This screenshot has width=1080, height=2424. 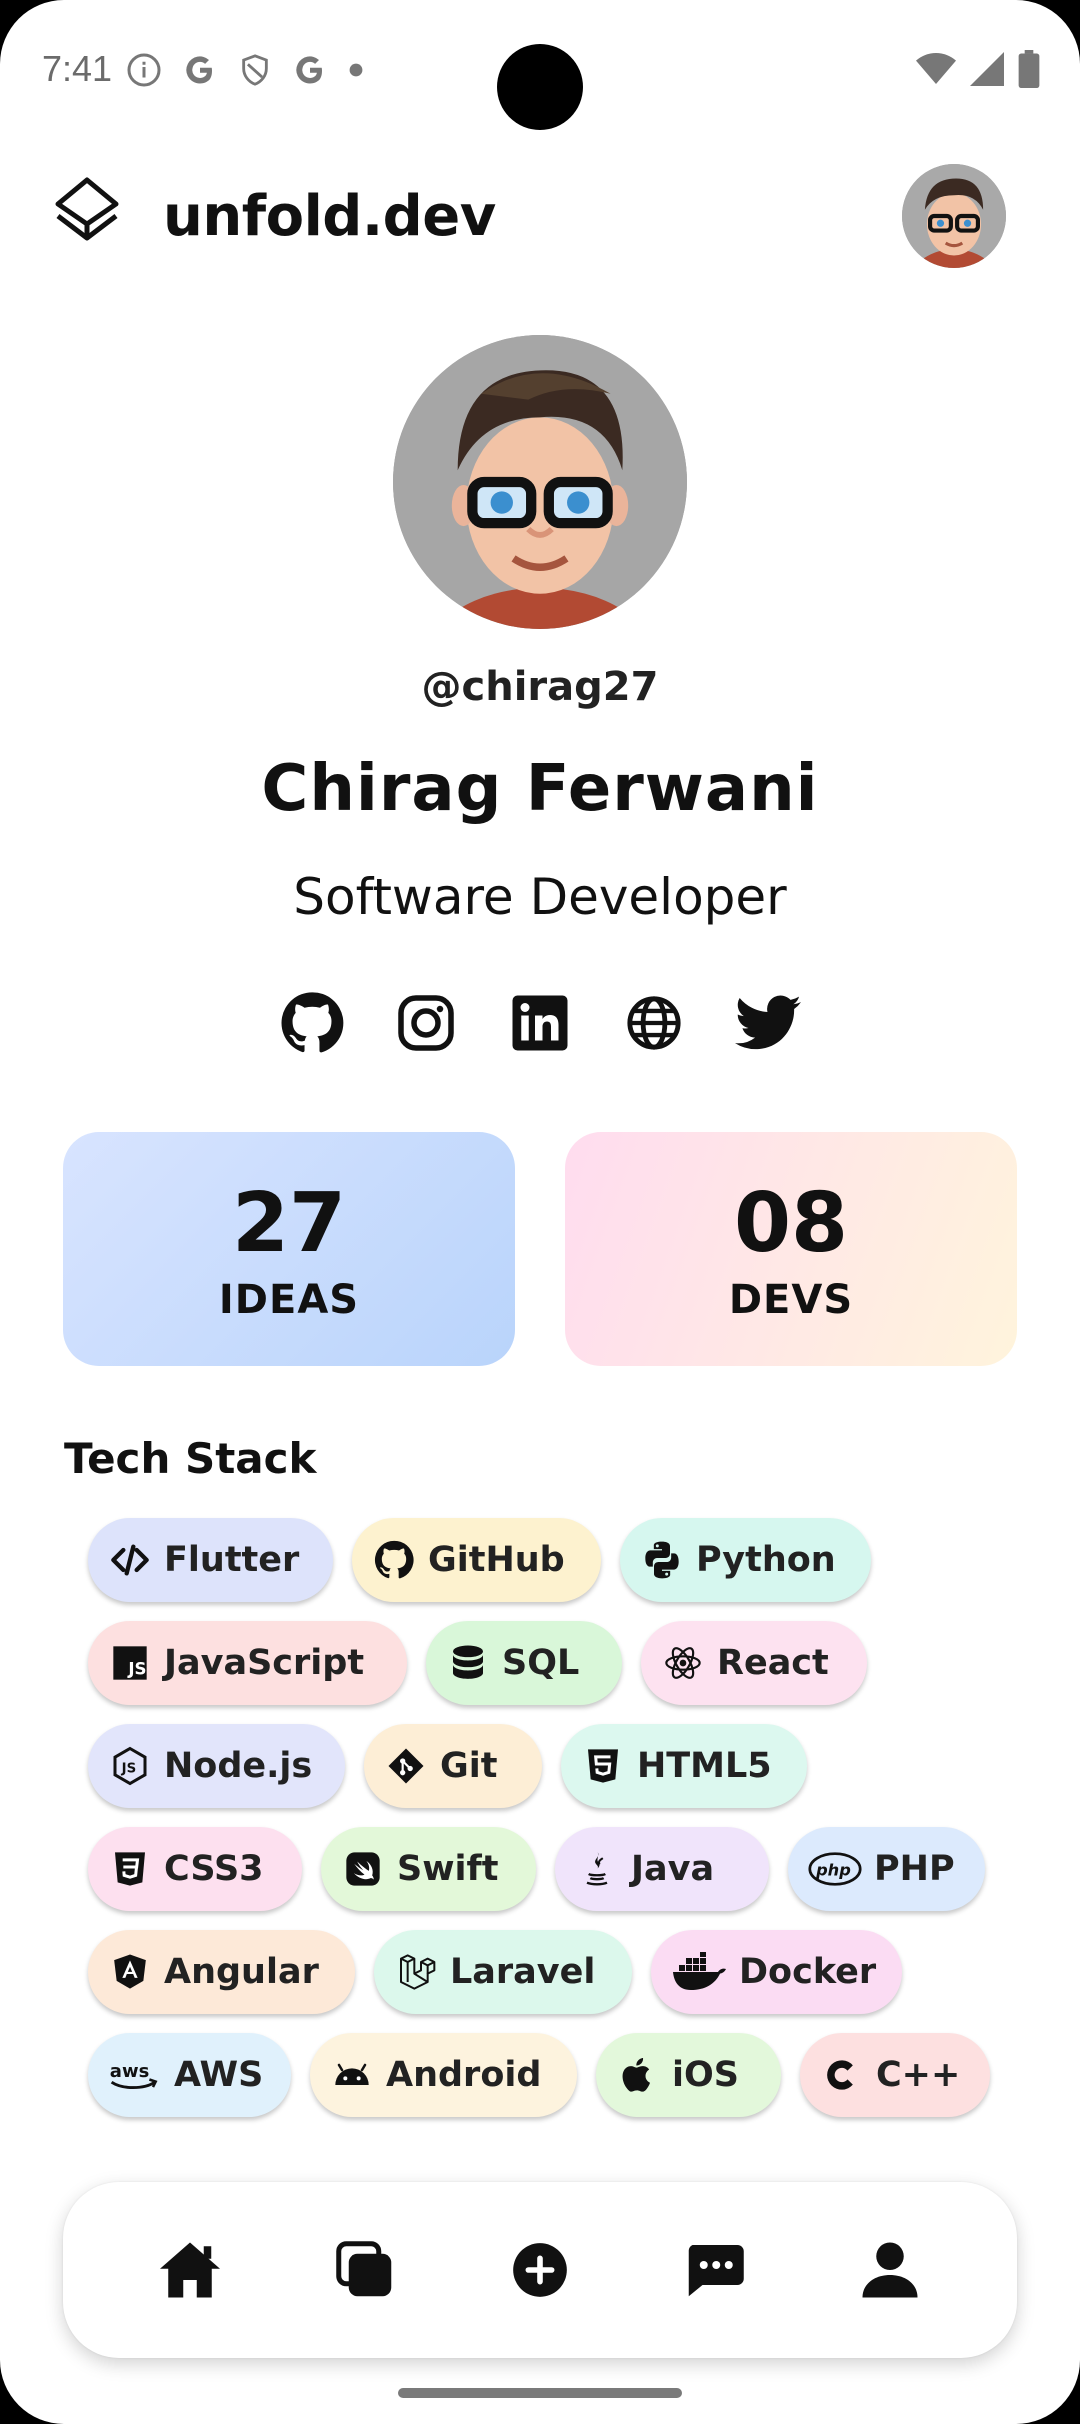 I want to click on home-indicator, so click(x=540, y=2393).